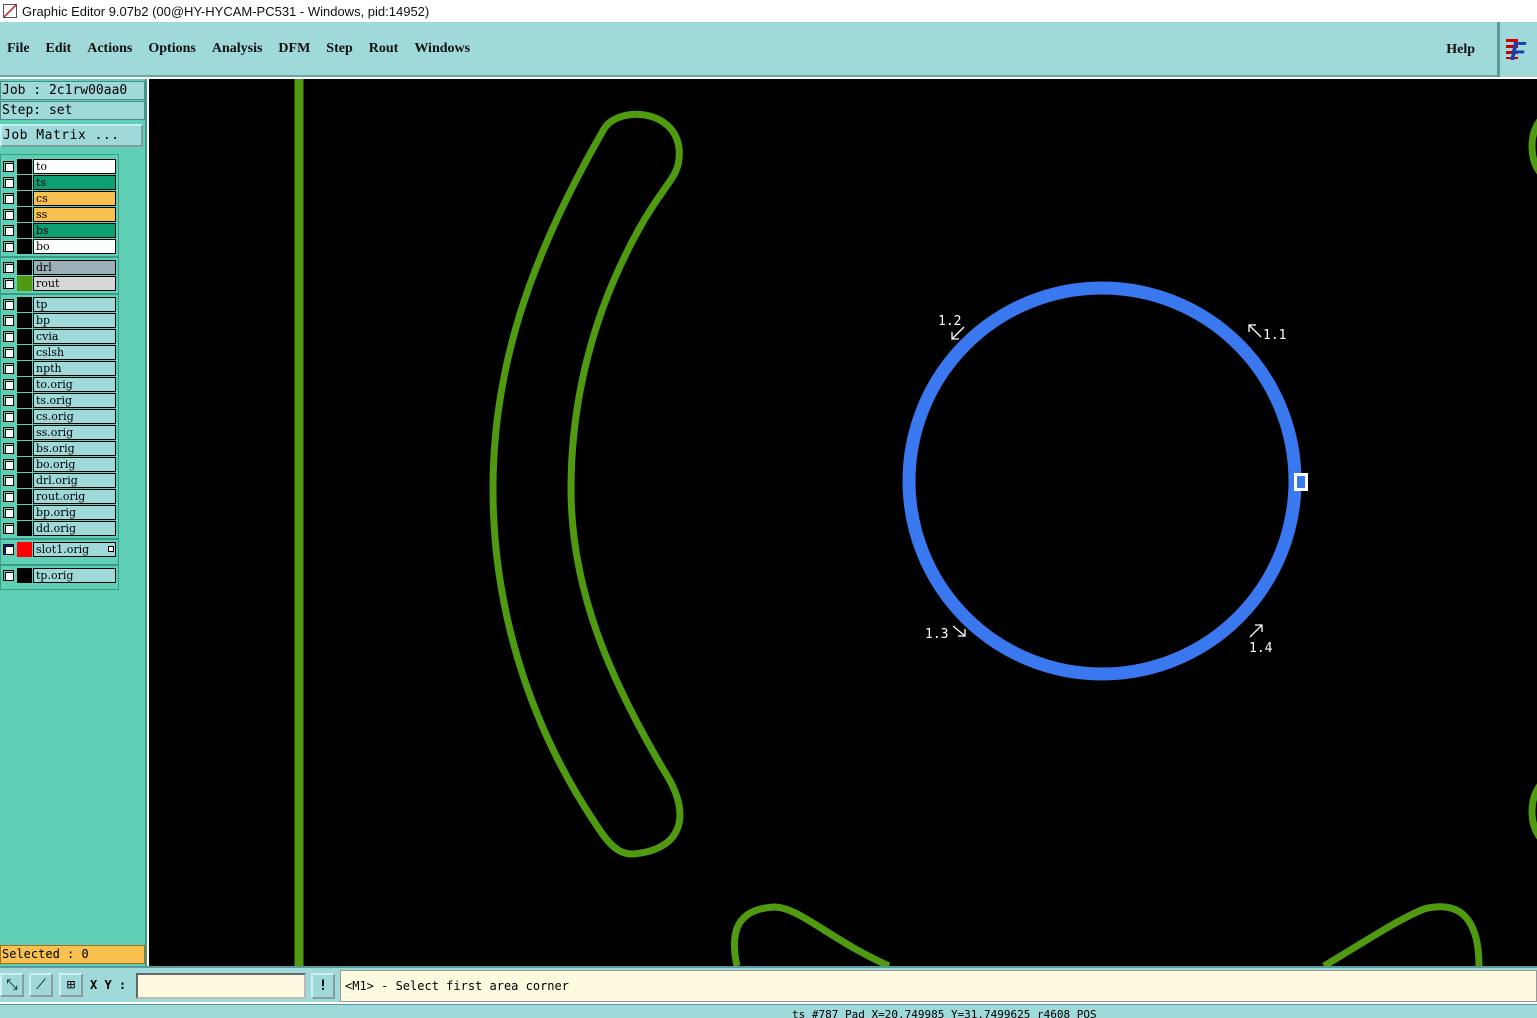 The image size is (1537, 1018). I want to click on circle-pad, so click(1102, 481).